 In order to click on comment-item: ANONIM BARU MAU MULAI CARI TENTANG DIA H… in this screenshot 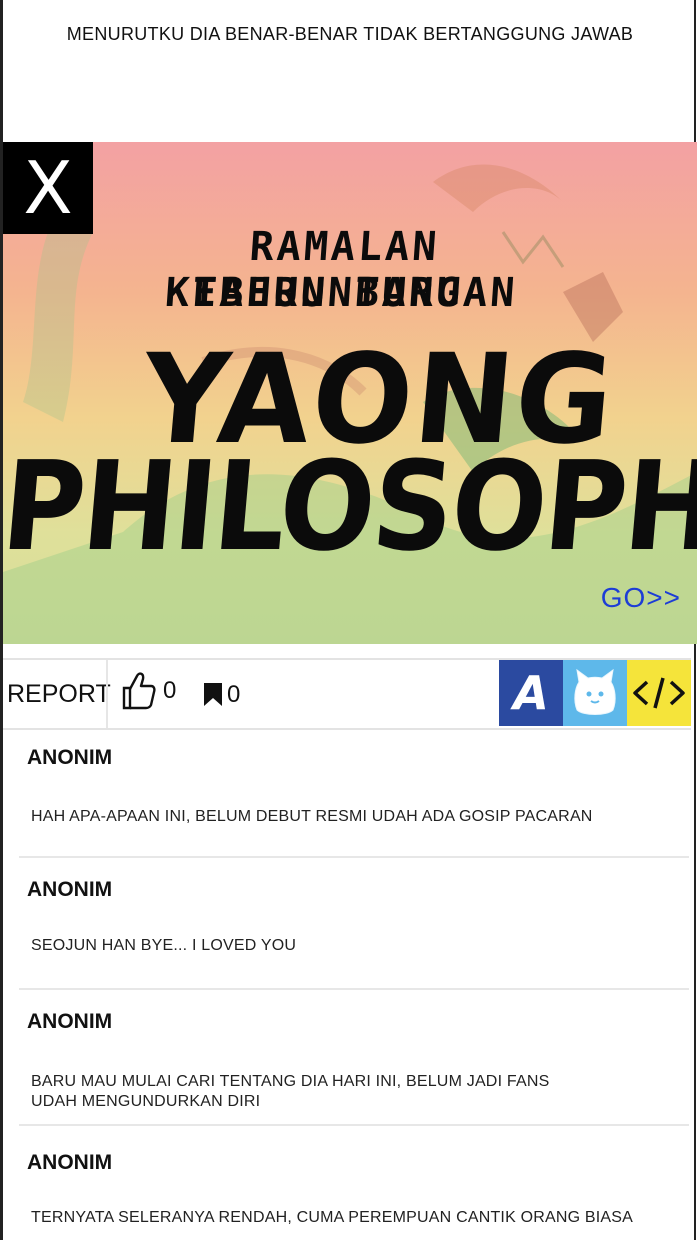, I will do `click(354, 1058)`.